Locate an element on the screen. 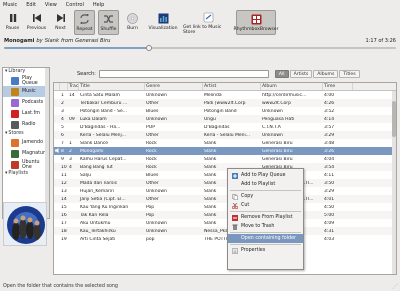  pause-button: Pause is located at coordinates (12, 22).